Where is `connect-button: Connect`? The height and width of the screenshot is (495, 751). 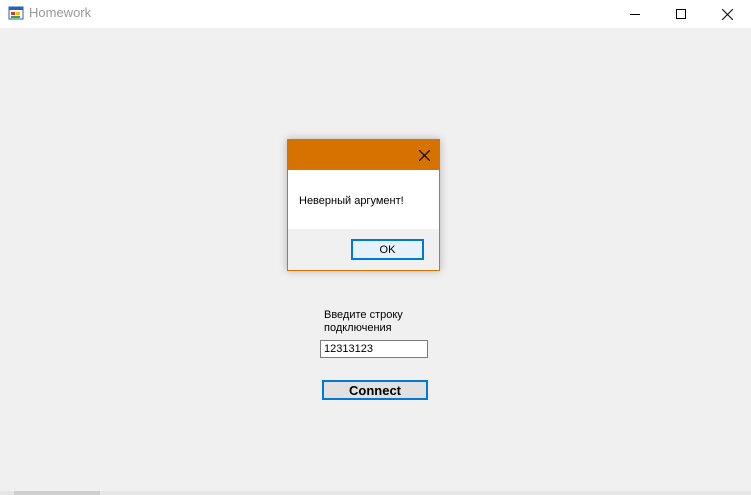
connect-button: Connect is located at coordinates (375, 390).